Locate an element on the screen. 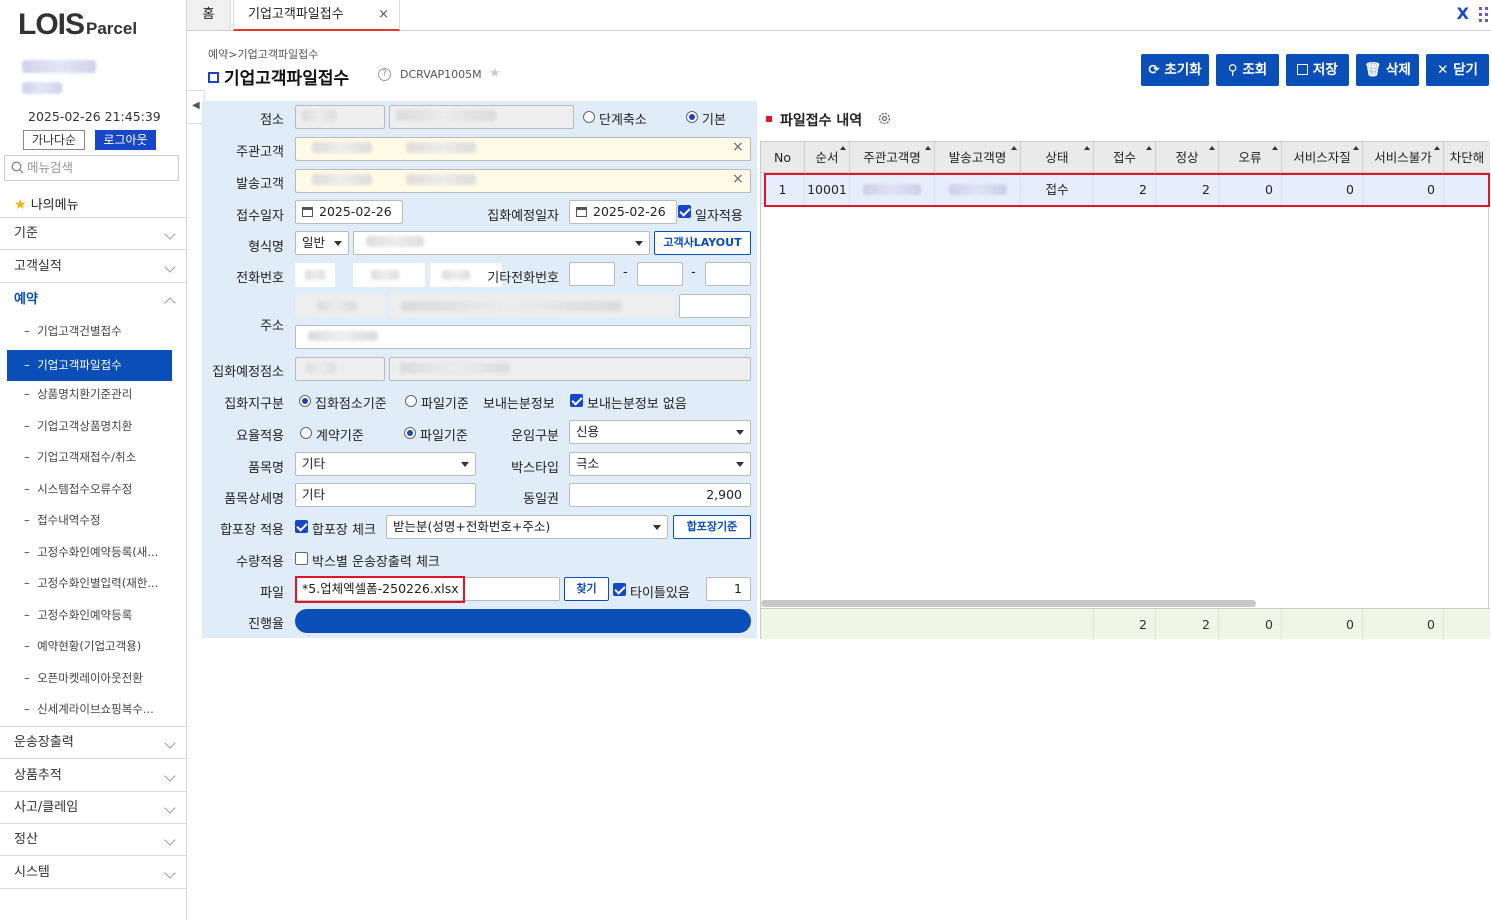 The width and height of the screenshot is (1491, 920). item-detail-input: 기타 is located at coordinates (385, 495).